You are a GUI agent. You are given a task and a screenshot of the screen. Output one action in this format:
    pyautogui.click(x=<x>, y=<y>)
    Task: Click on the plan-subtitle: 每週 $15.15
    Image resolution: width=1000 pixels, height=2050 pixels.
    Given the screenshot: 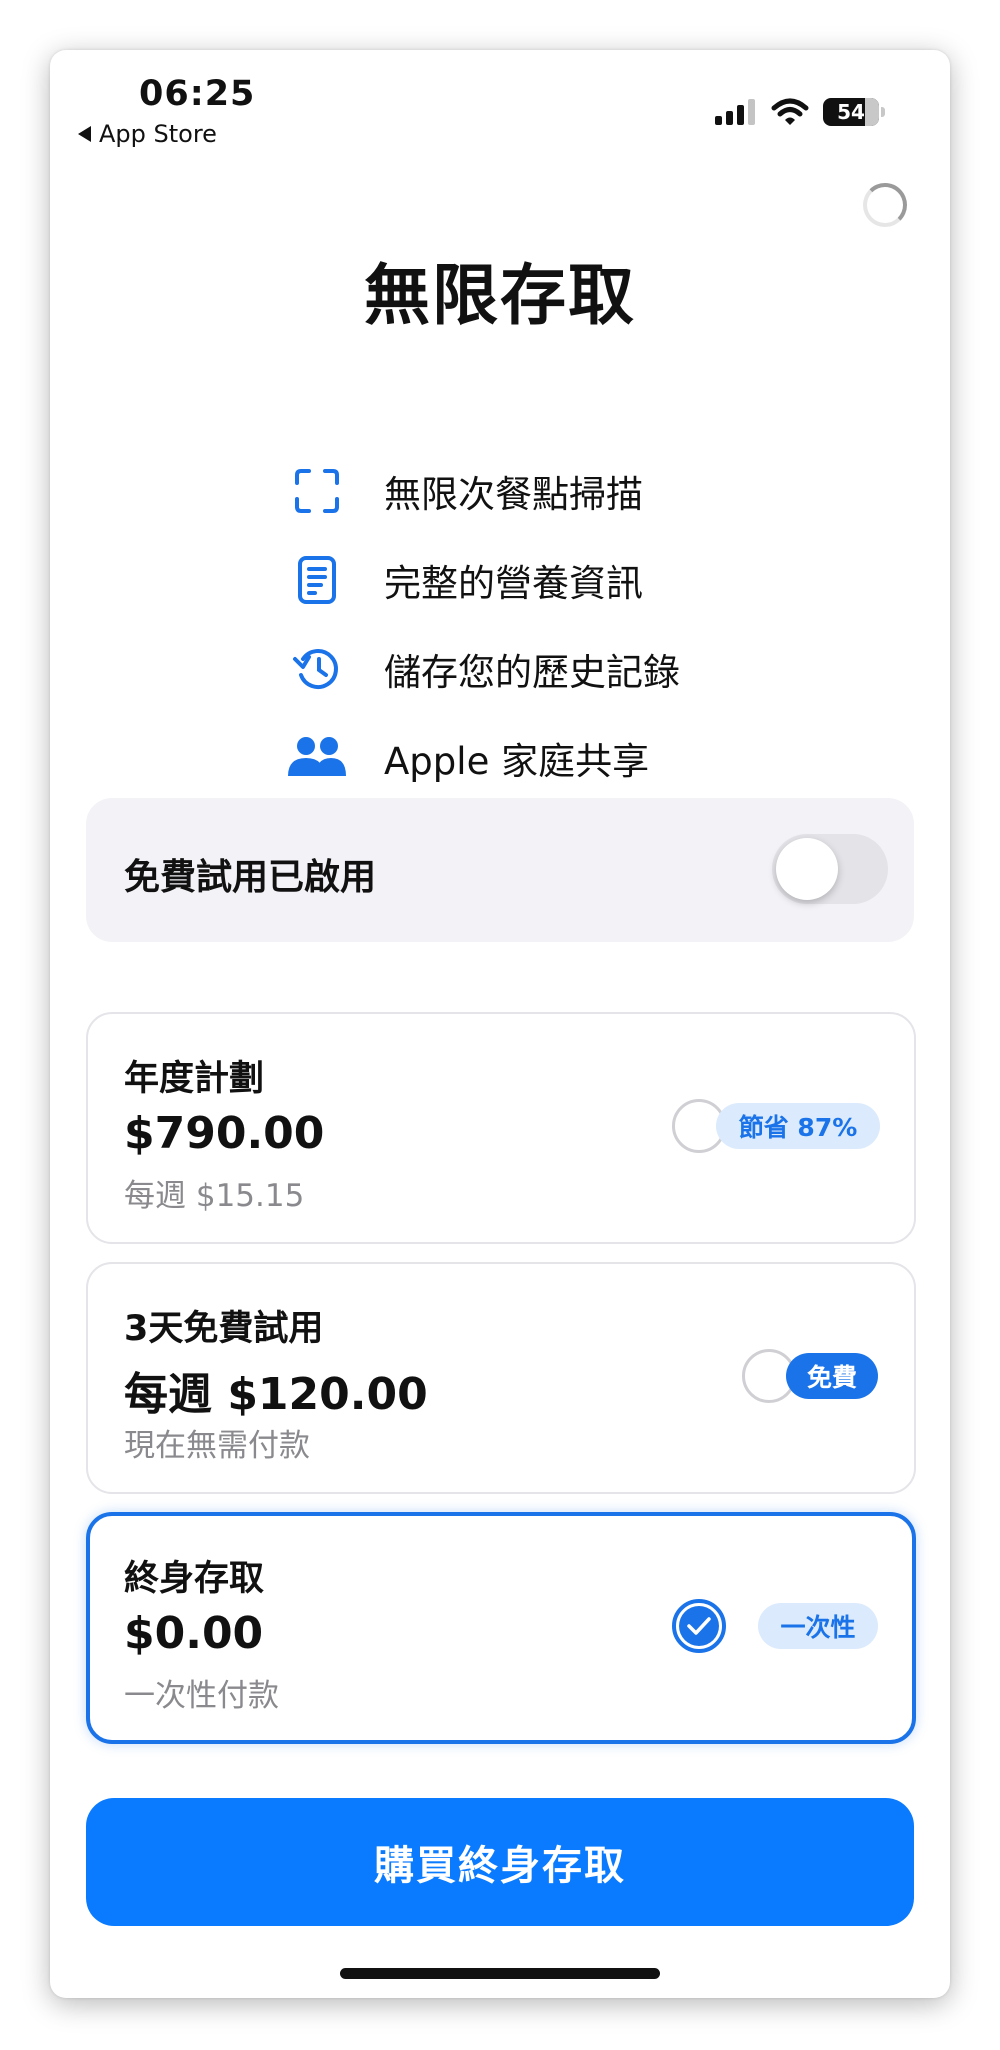 What is the action you would take?
    pyautogui.click(x=214, y=1196)
    